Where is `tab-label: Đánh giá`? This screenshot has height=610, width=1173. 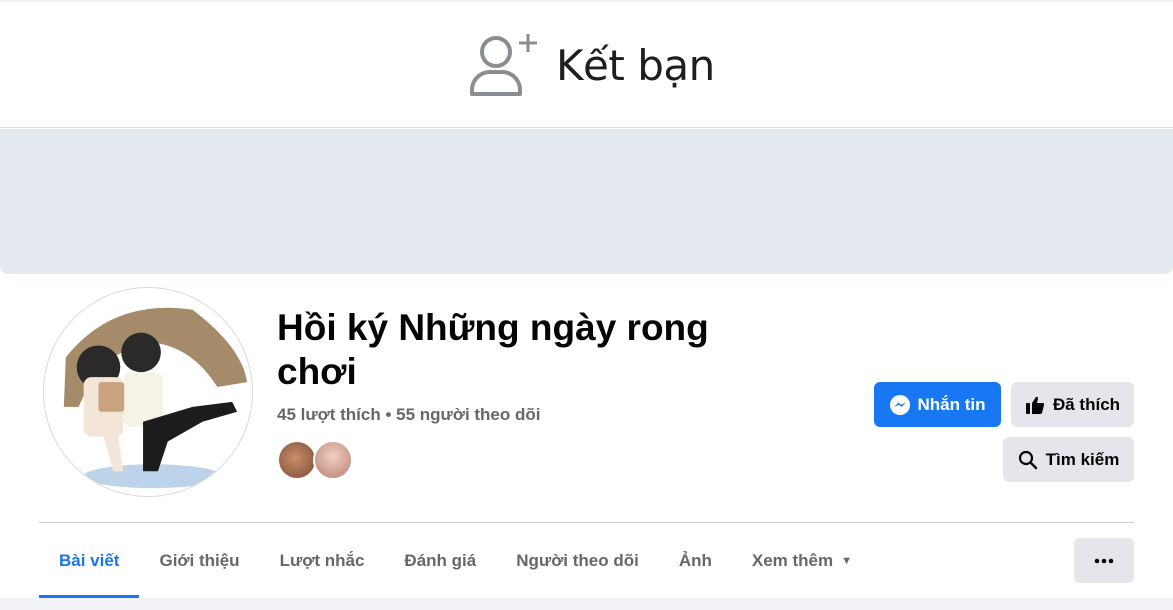
tab-label: Đánh giá is located at coordinates (440, 560).